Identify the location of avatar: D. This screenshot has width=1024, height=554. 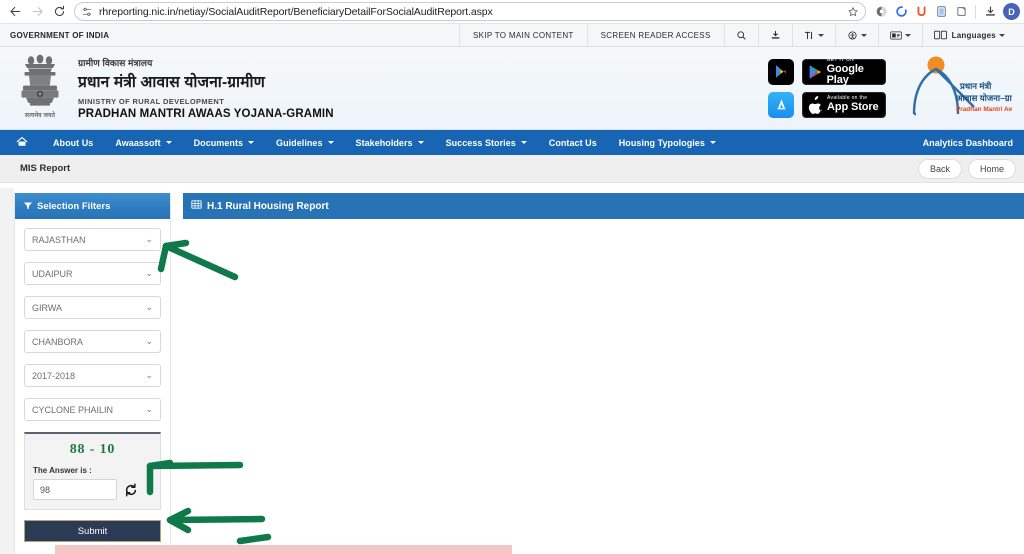
(1011, 11).